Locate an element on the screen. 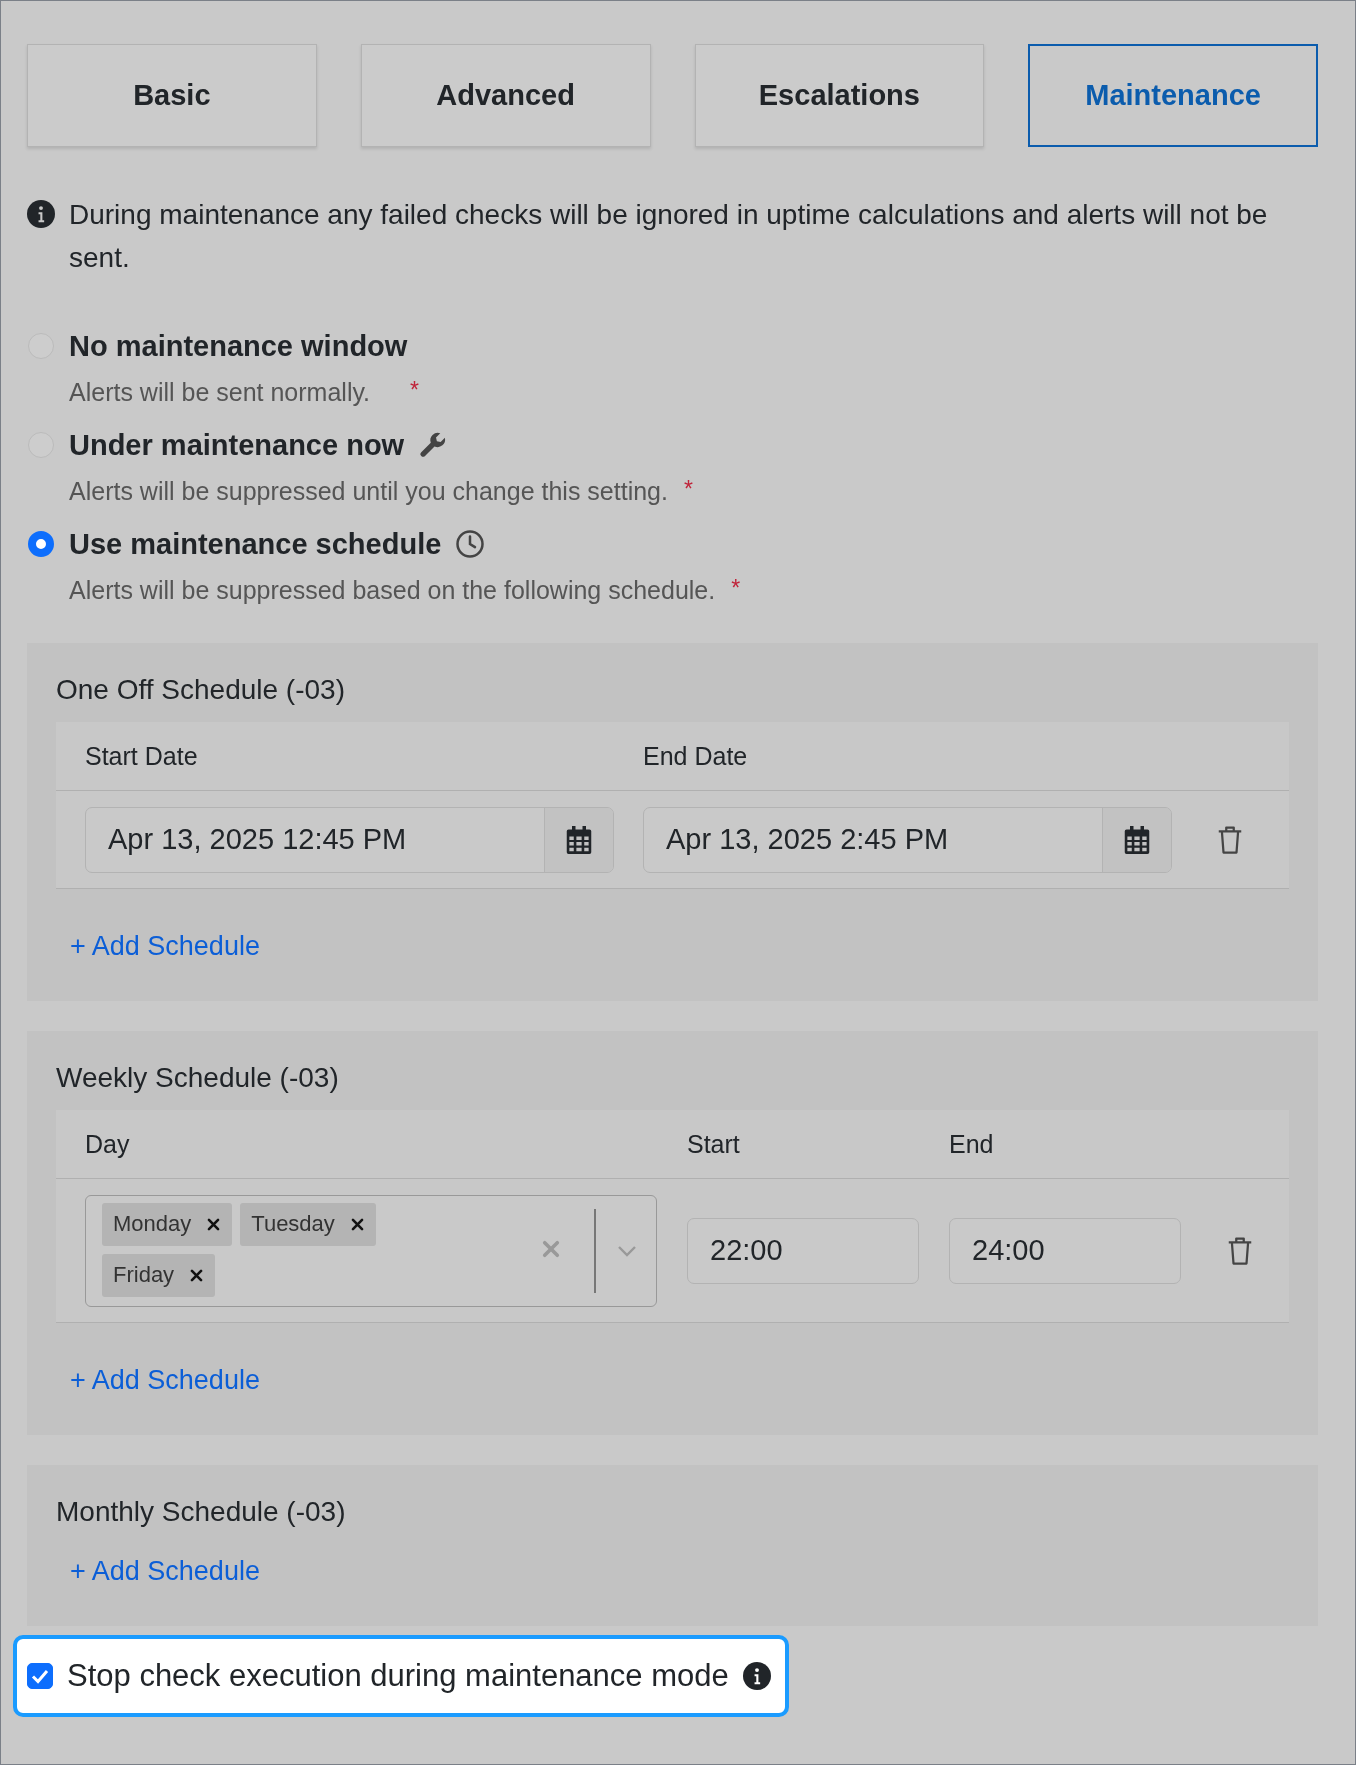 The width and height of the screenshot is (1356, 1765). option-label: Use maintenance schedule is located at coordinates (255, 544).